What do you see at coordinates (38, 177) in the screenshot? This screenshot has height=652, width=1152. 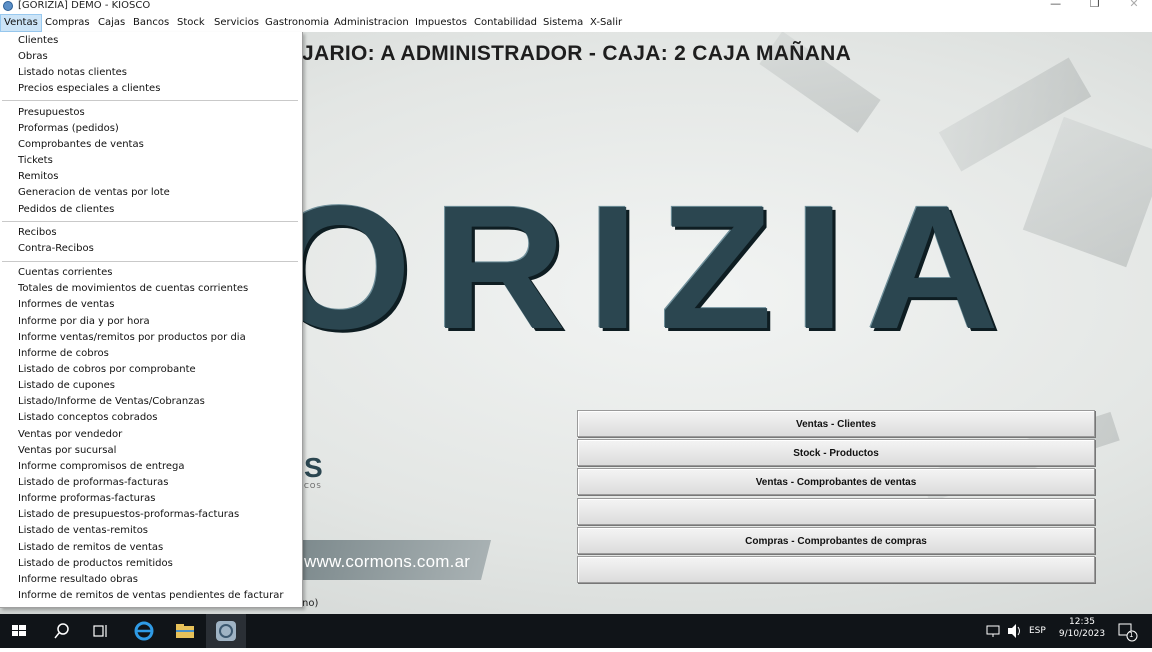 I see `menu-item-remitos: Remitos` at bounding box center [38, 177].